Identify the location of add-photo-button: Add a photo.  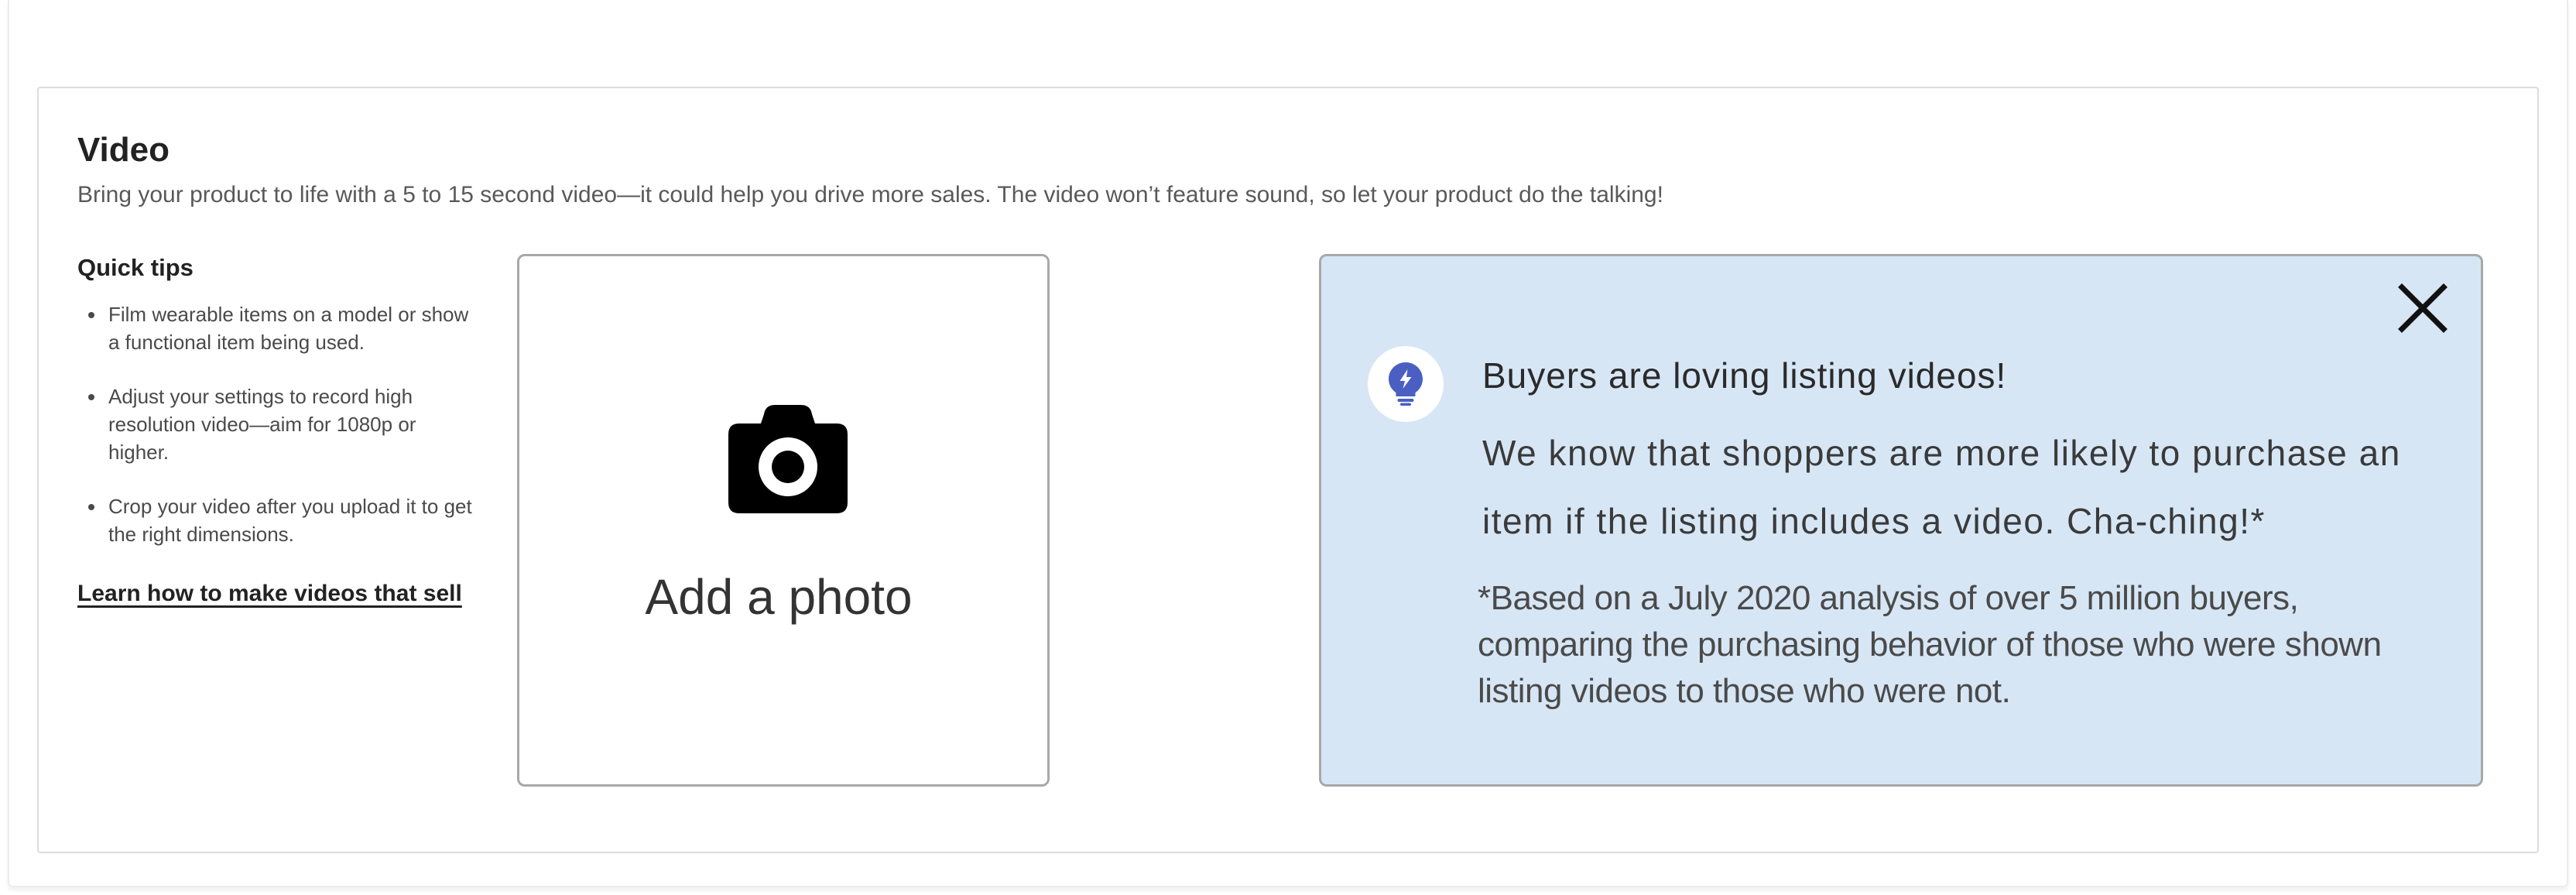
(783, 520).